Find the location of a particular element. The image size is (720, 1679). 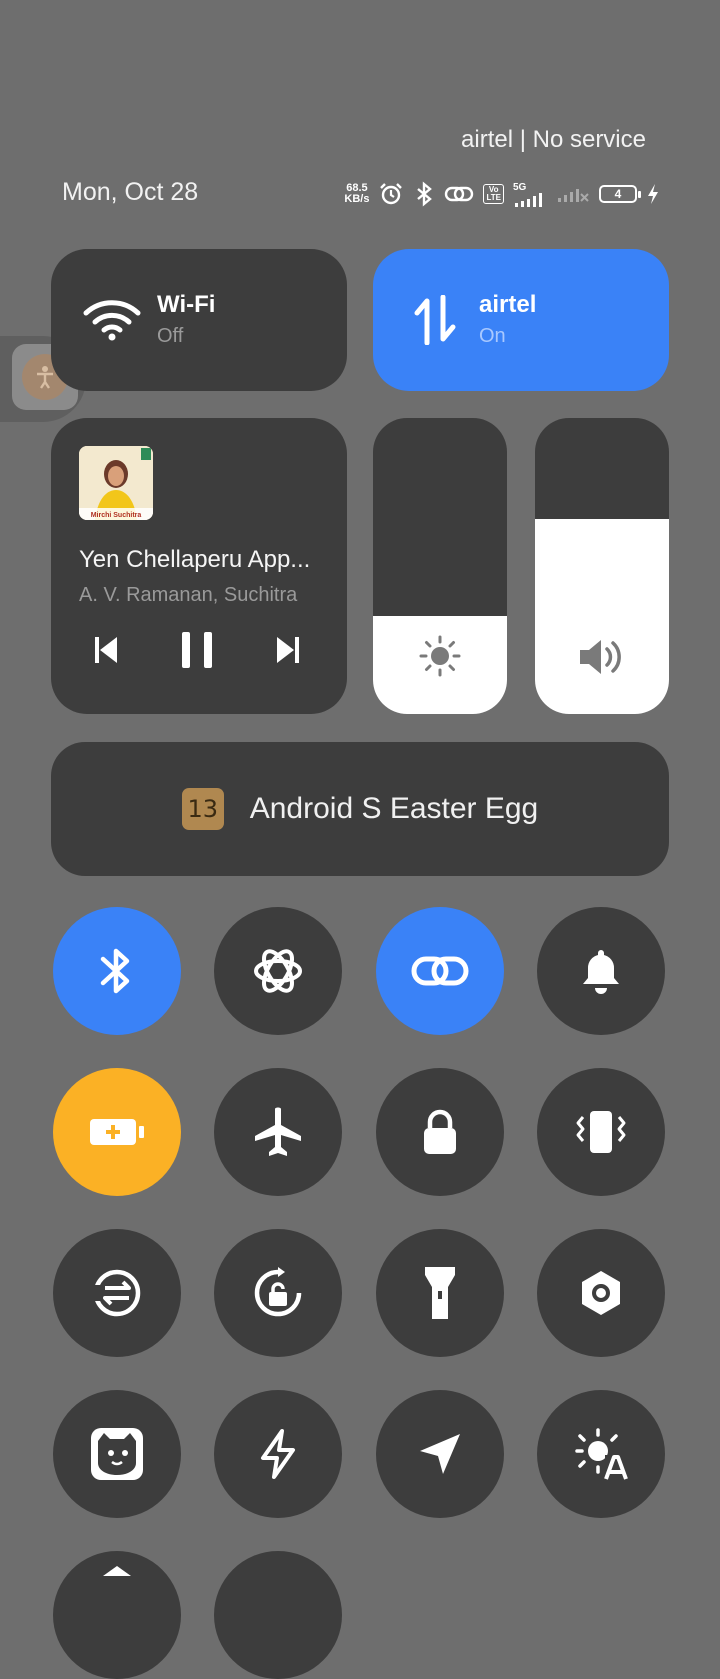

toggle-flashlight is located at coordinates (440, 1293).